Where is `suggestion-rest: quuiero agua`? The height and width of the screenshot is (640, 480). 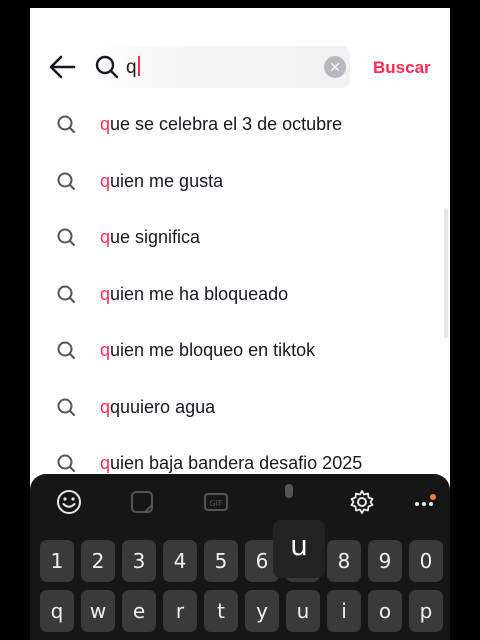
suggestion-rest: quuiero agua is located at coordinates (163, 406).